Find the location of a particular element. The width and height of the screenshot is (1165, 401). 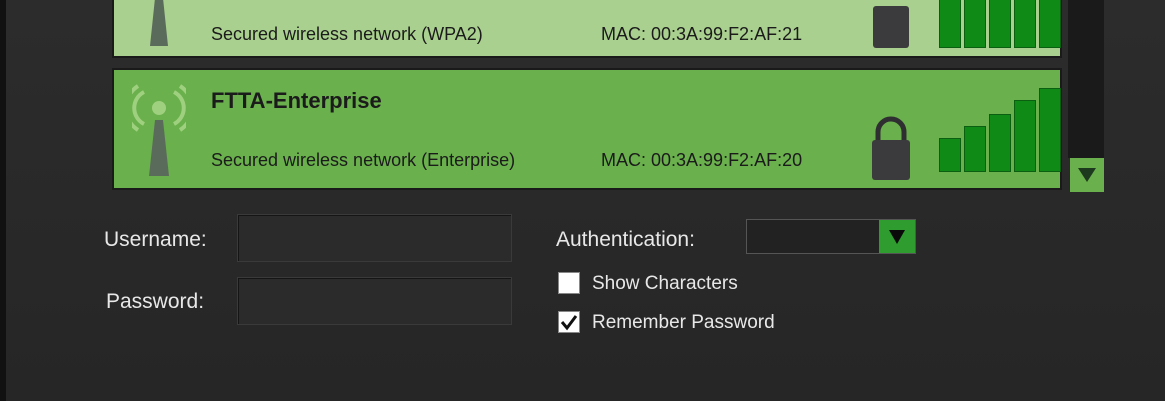

dropdown-arrow-icon is located at coordinates (897, 236).